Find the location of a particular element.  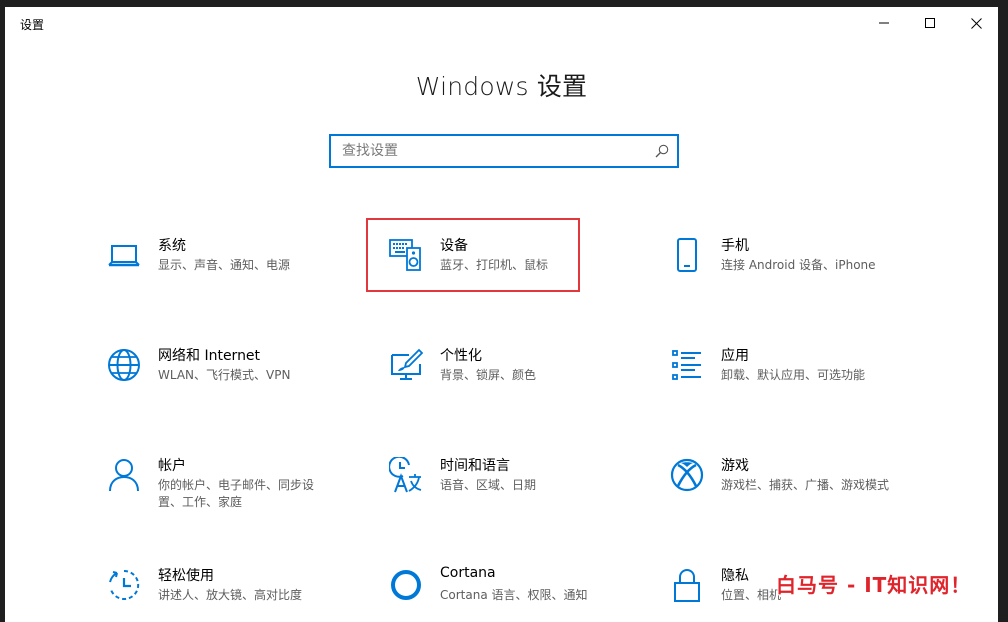

tile-title: 网络和 Internet is located at coordinates (209, 356).